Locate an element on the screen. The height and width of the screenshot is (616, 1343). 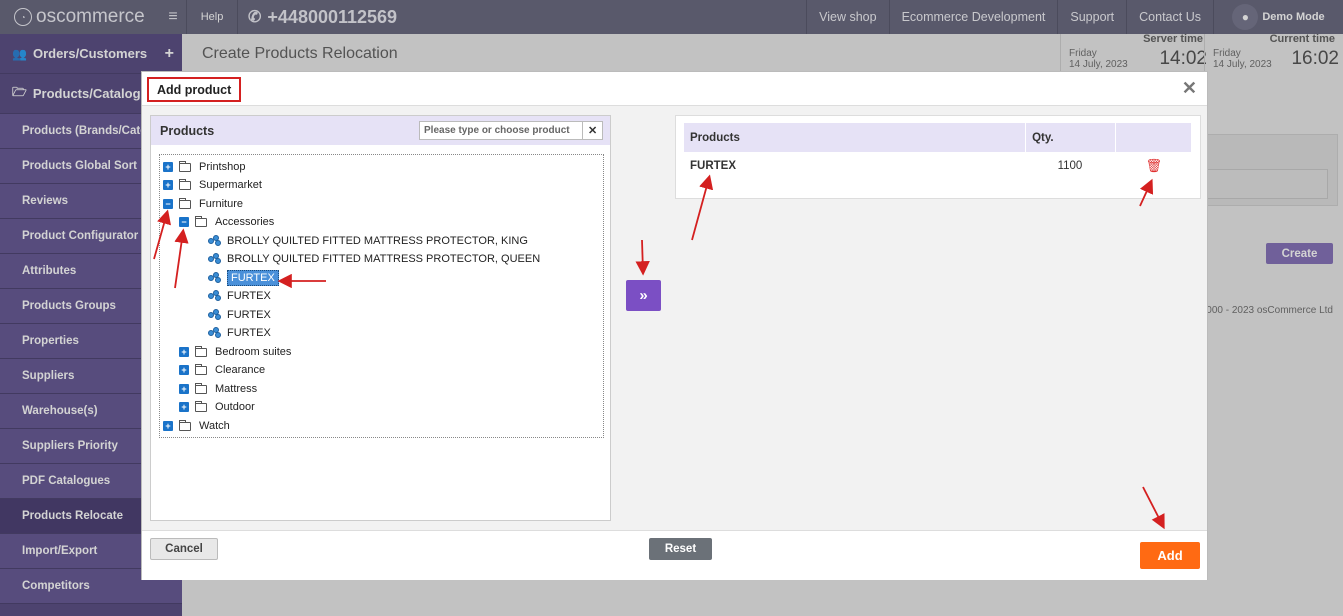
column-products: Products is located at coordinates (855, 137).